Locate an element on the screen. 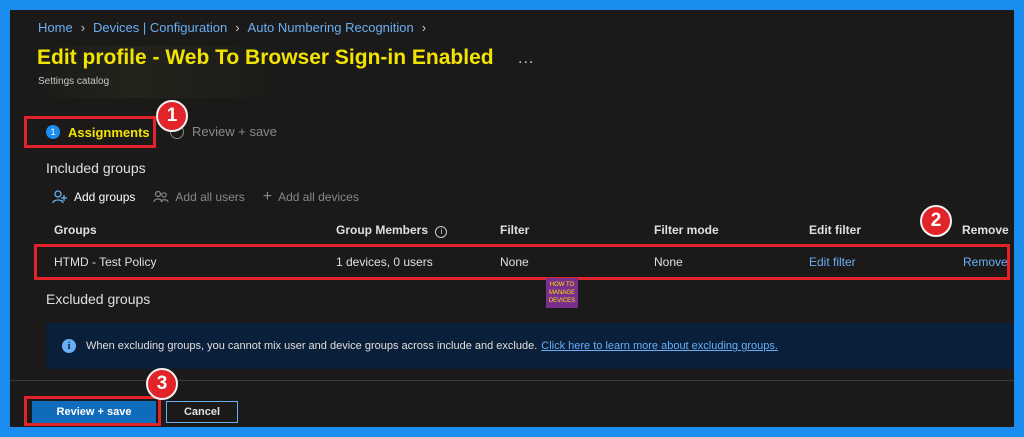 Image resolution: width=1024 pixels, height=437 pixels. column-header-filter-mode: Filter mode is located at coordinates (686, 230).